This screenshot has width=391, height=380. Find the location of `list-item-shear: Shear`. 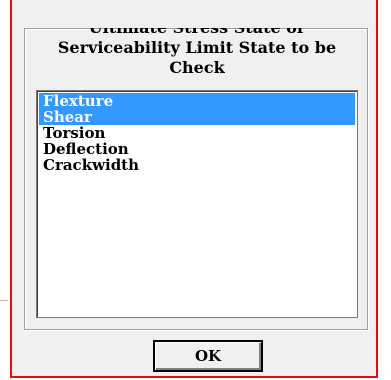

list-item-shear: Shear is located at coordinates (197, 117).